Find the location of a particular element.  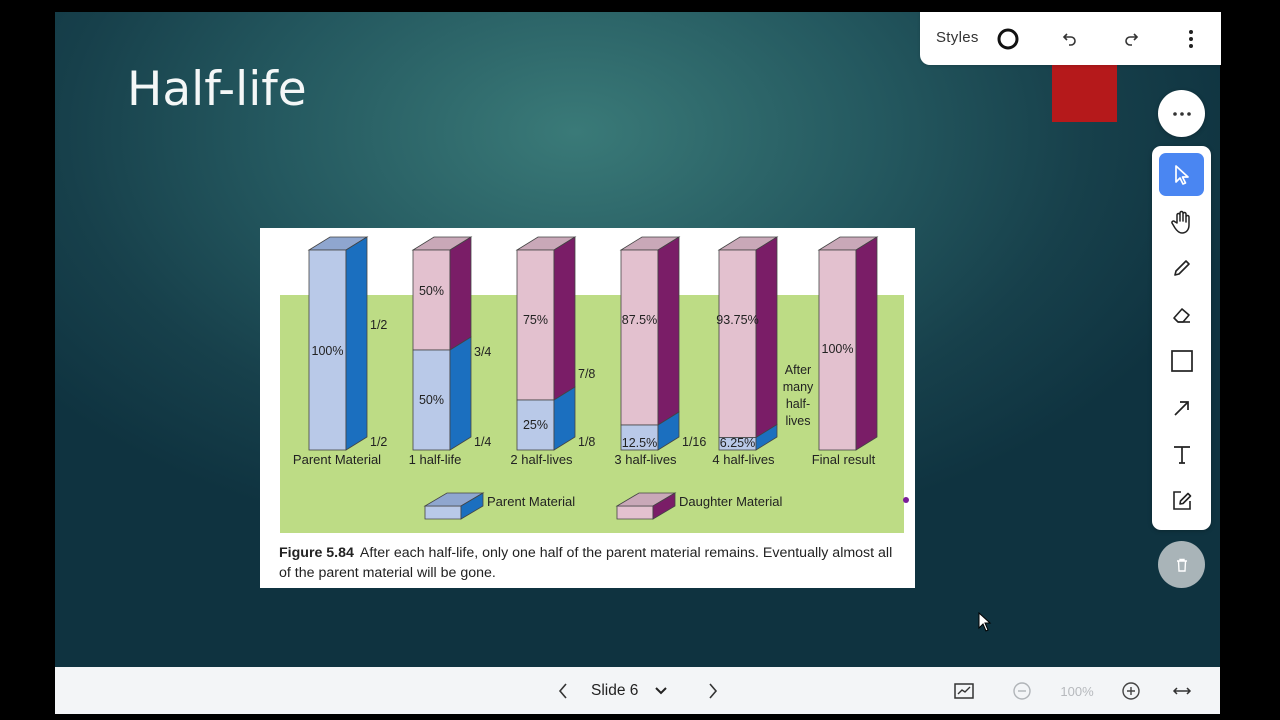

arrow-tool-button is located at coordinates (1181, 407).